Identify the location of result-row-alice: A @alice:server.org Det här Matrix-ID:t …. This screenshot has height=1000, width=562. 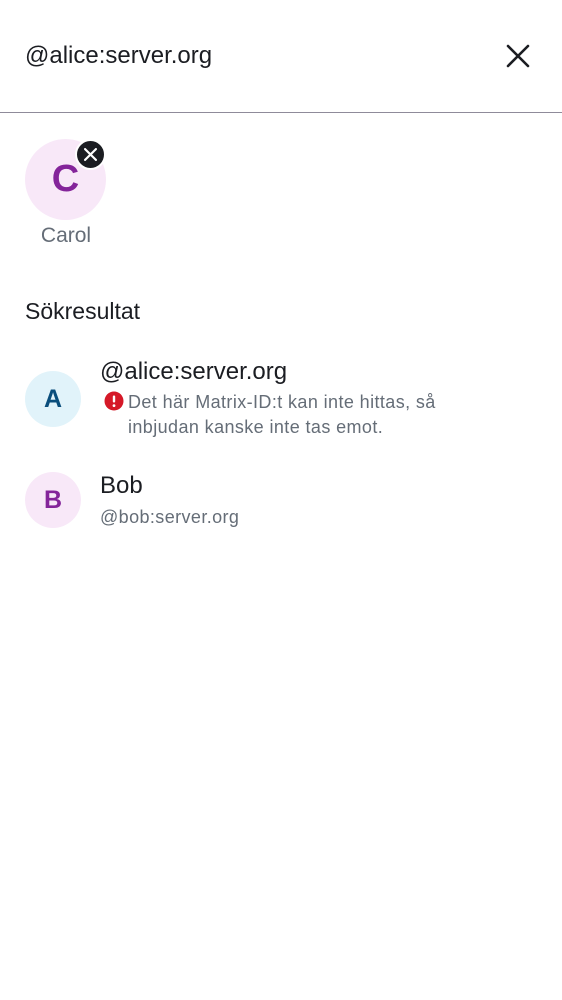
(281, 406).